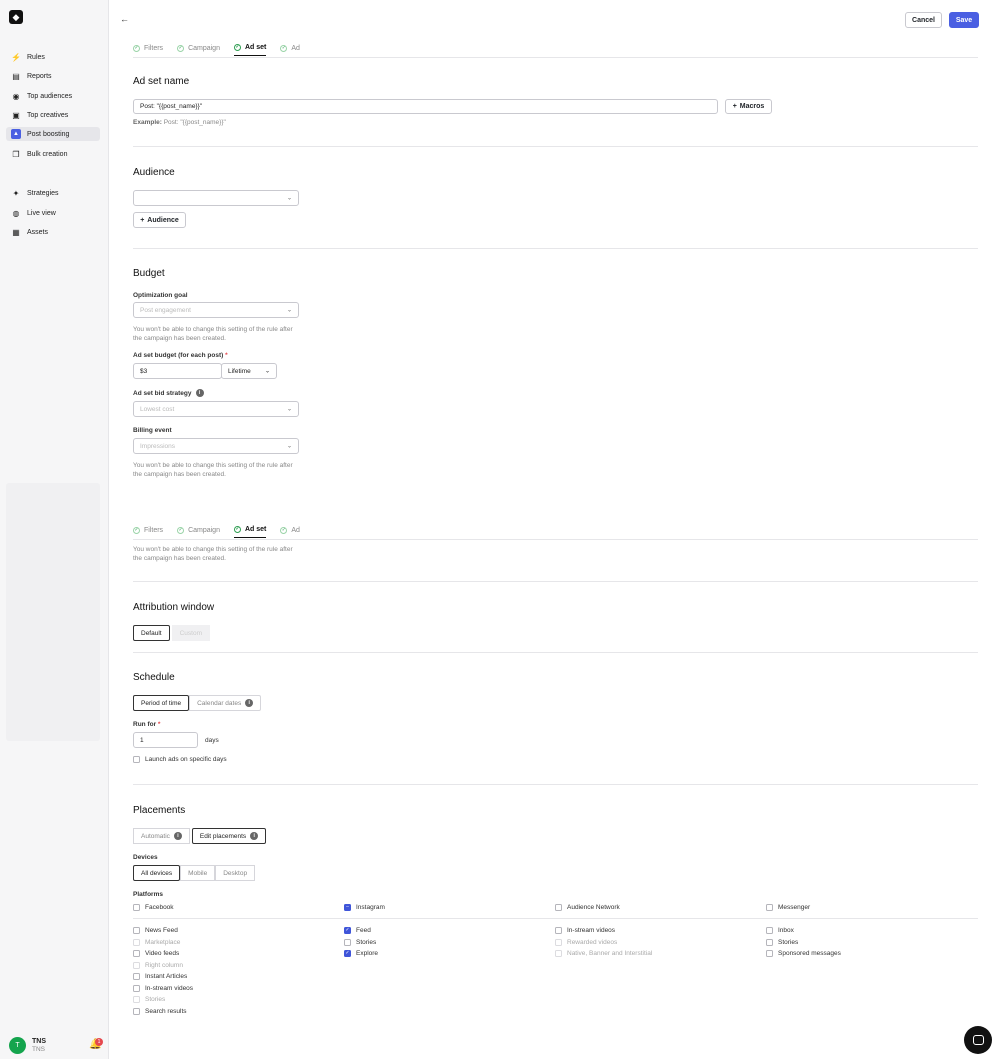  What do you see at coordinates (782, 942) in the screenshot?
I see `msg-stories-checkbox: Stories` at bounding box center [782, 942].